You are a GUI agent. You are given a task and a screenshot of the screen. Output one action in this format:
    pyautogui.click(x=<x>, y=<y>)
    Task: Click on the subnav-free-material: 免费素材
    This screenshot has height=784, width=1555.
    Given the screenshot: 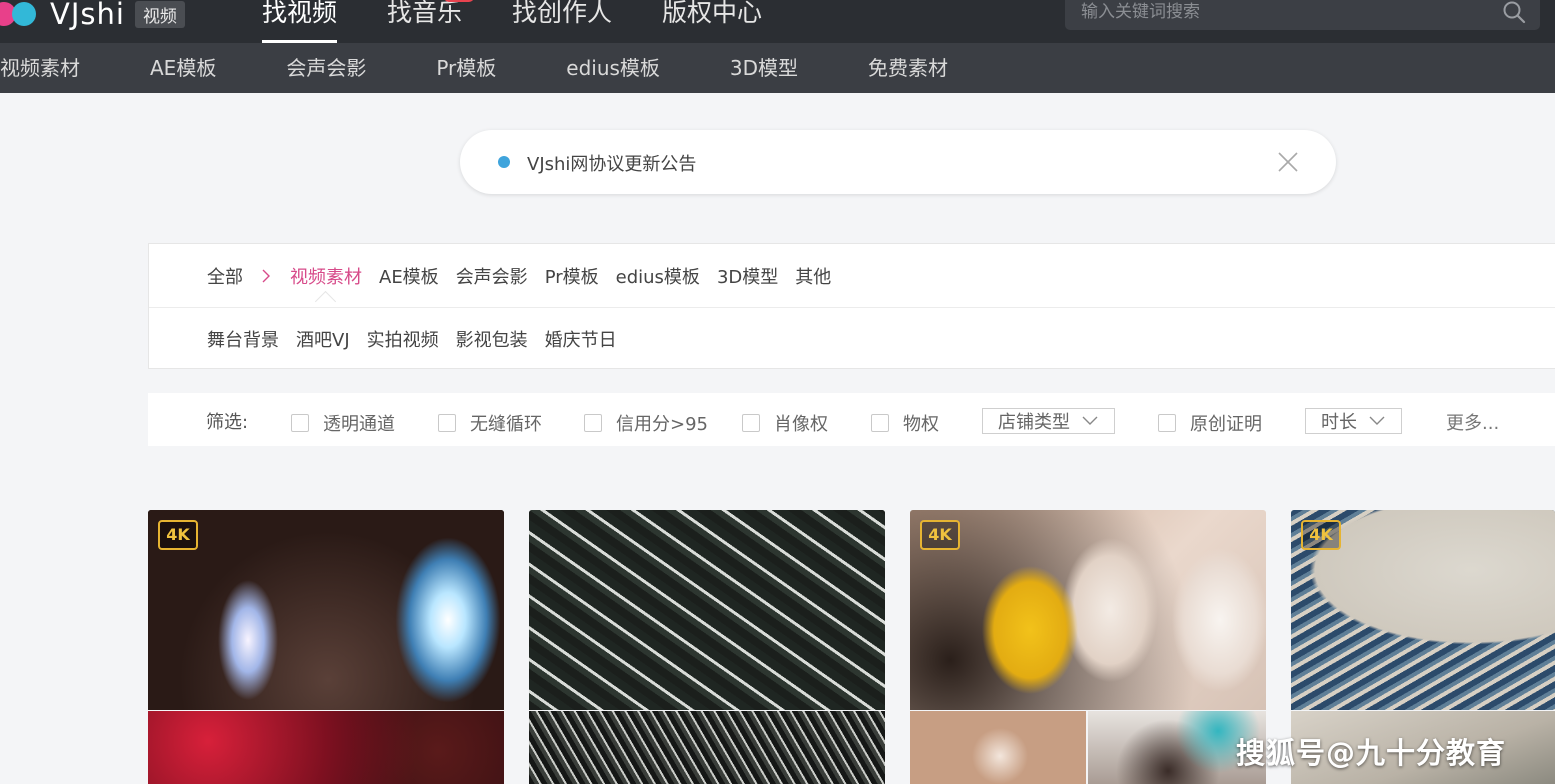 What is the action you would take?
    pyautogui.click(x=908, y=68)
    